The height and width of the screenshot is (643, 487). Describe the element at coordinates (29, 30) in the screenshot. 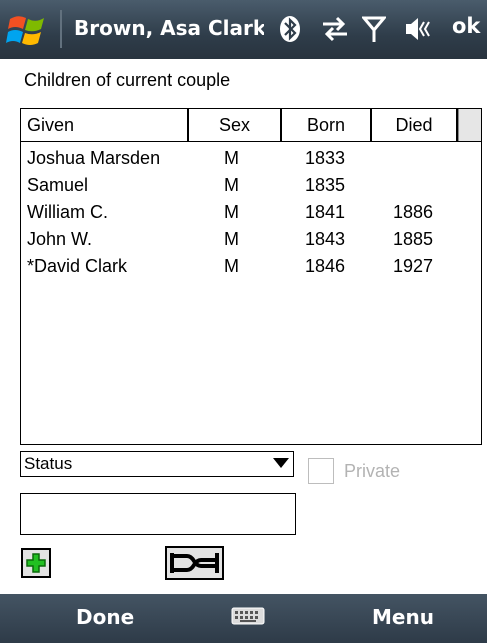

I see `windows-start-icon` at that location.